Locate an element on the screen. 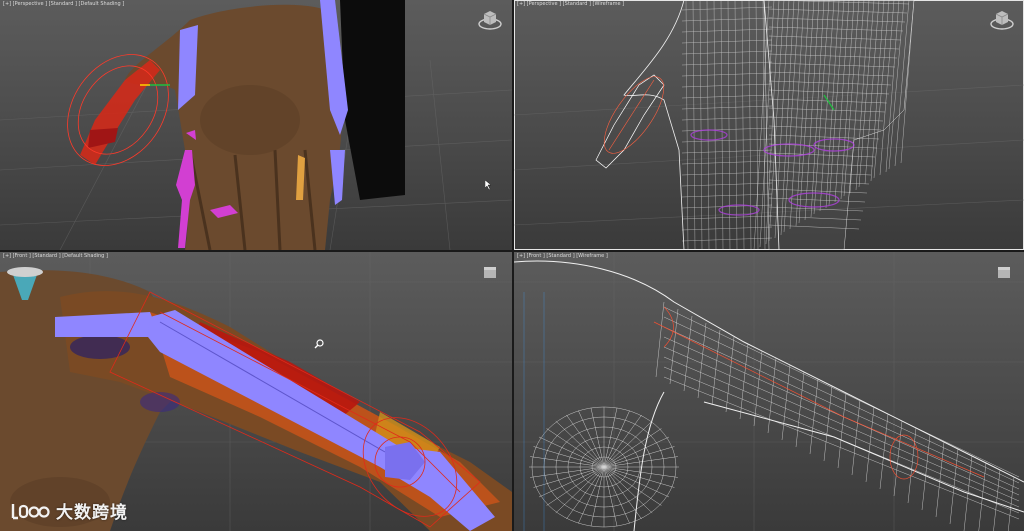 The image size is (1024, 531). viewport-label: [+] [Front ] [Standard ] [Wireframe ] is located at coordinates (562, 256).